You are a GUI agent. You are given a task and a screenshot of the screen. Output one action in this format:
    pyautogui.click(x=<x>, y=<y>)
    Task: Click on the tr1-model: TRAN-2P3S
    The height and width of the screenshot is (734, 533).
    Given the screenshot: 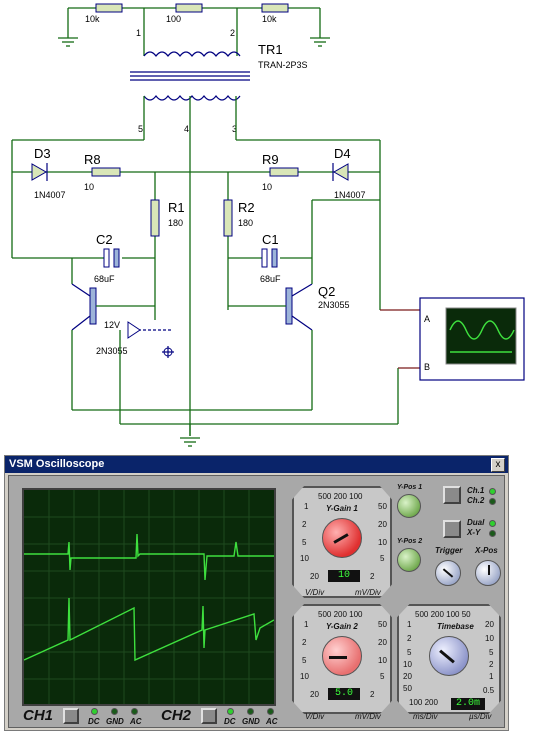 What is the action you would take?
    pyautogui.click(x=283, y=65)
    